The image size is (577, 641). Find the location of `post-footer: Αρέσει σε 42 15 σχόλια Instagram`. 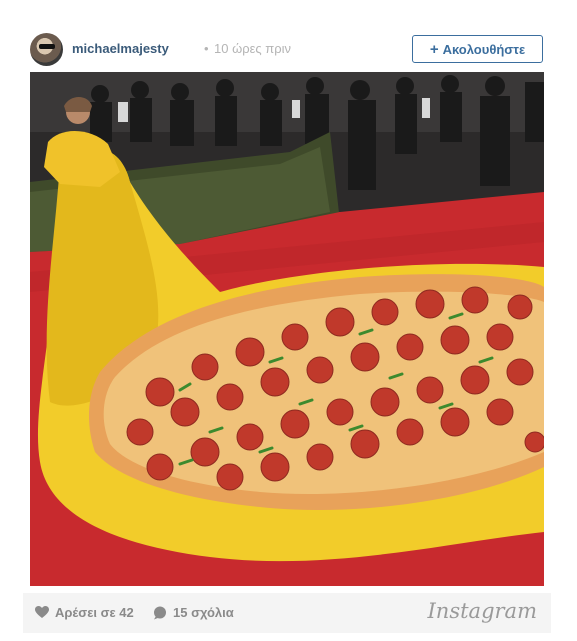

post-footer: Αρέσει σε 42 15 σχόλια Instagram is located at coordinates (287, 613).